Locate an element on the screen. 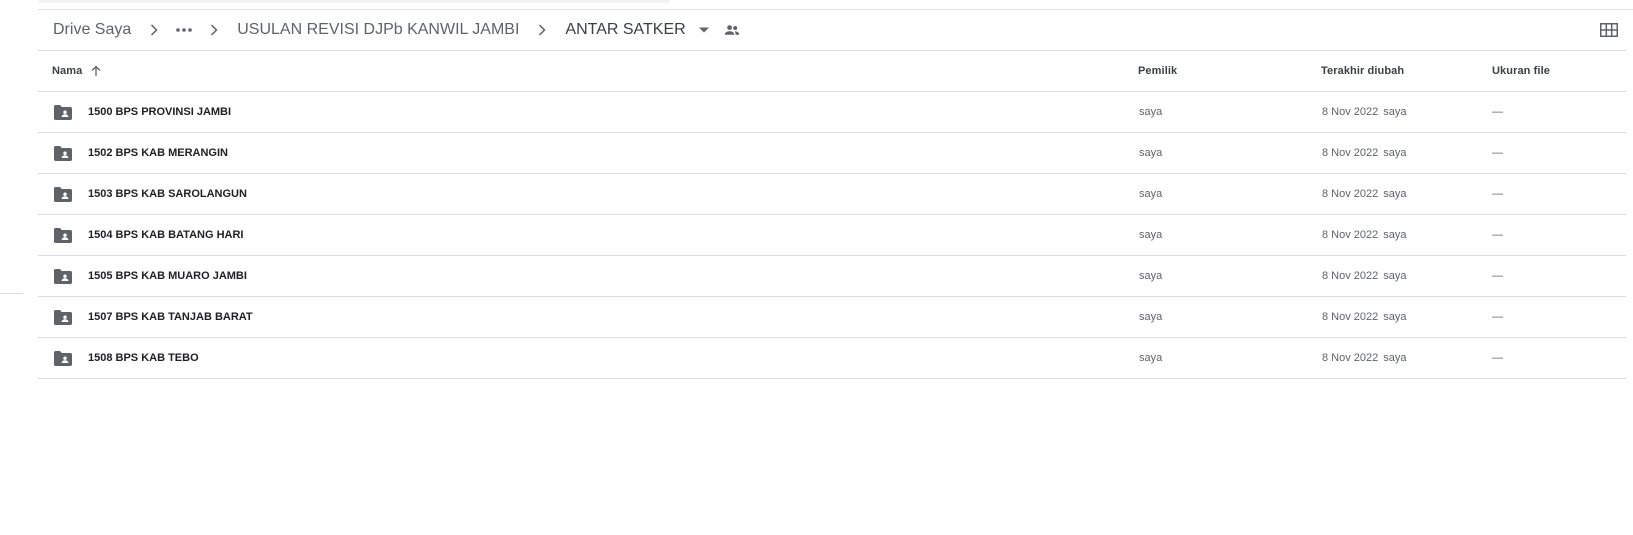 The width and height of the screenshot is (1633, 535). file-name-cell: 1500 BPS PROVINSI JAMBI is located at coordinates (142, 112).